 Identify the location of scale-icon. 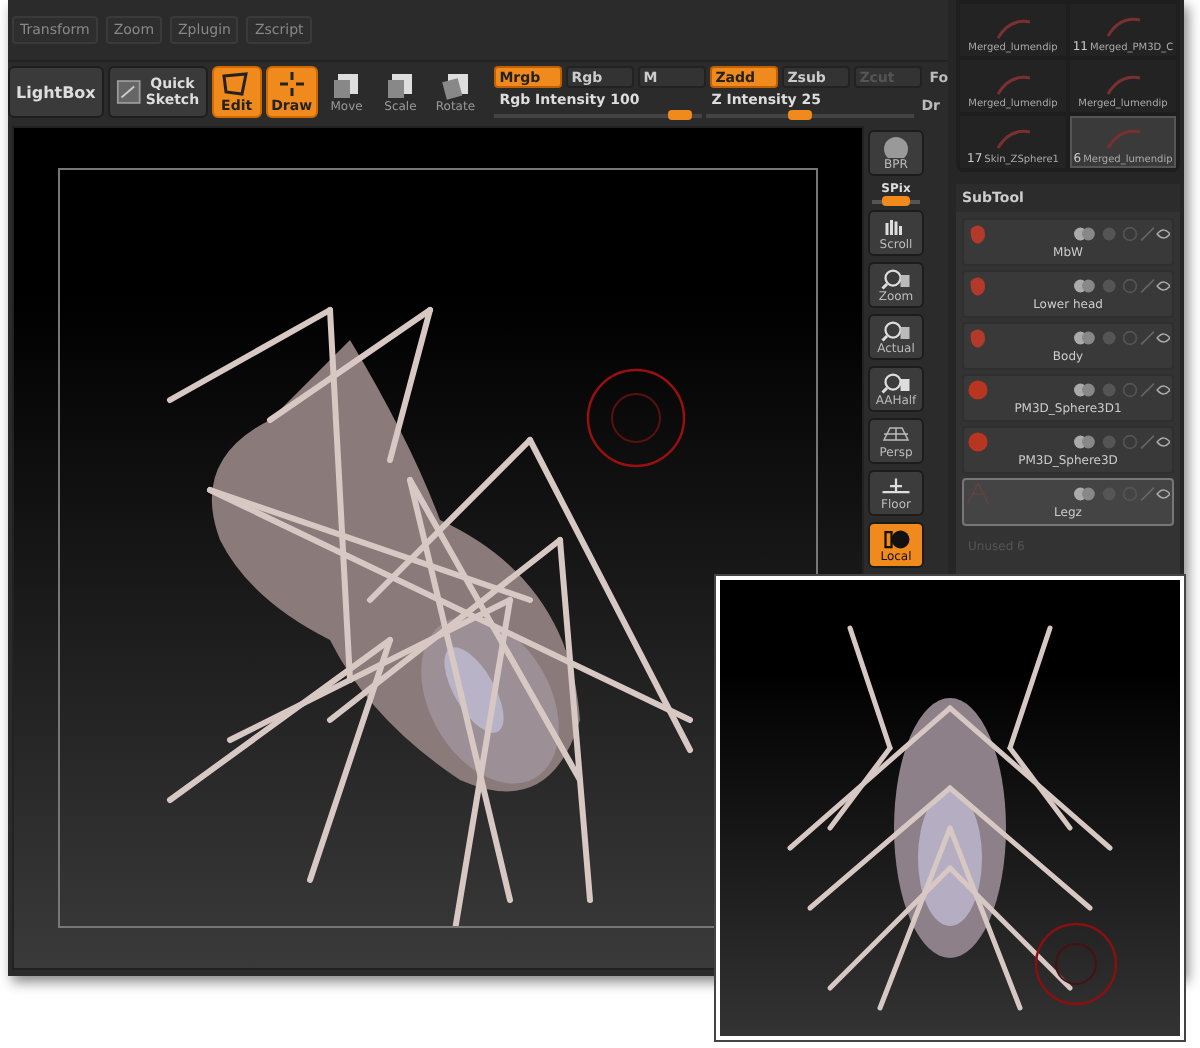
(400, 85).